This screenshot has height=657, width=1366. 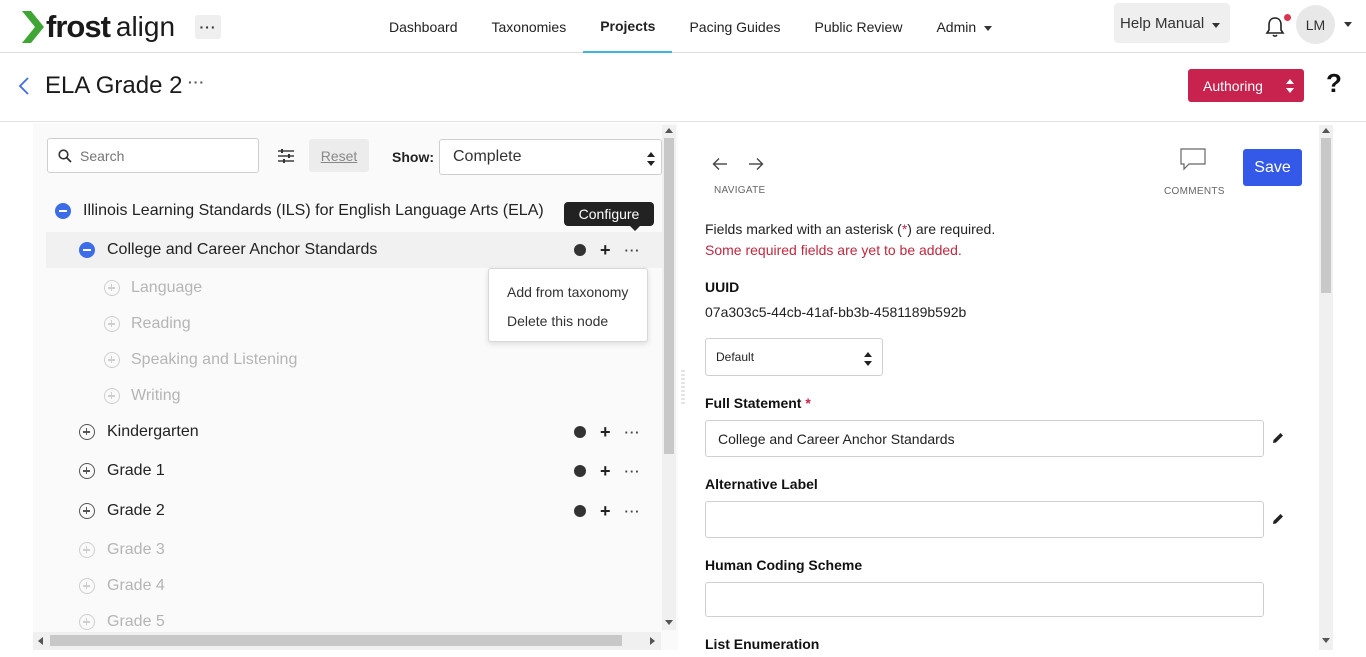 What do you see at coordinates (136, 549) in the screenshot?
I see `node-label: Grade 3` at bounding box center [136, 549].